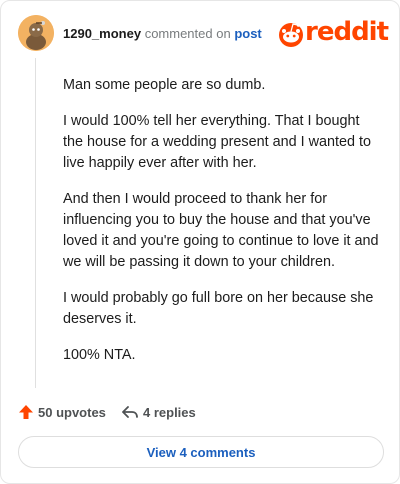  I want to click on snoo-logo-icon, so click(291, 35).